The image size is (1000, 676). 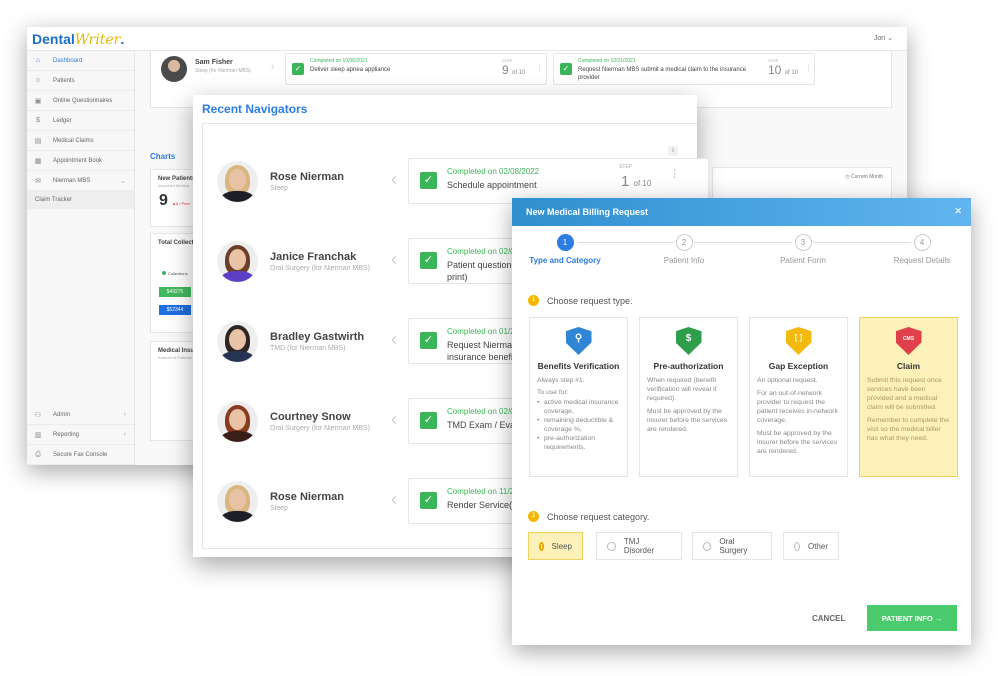 What do you see at coordinates (883, 38) in the screenshot?
I see `user-menu: Jon ⌄` at bounding box center [883, 38].